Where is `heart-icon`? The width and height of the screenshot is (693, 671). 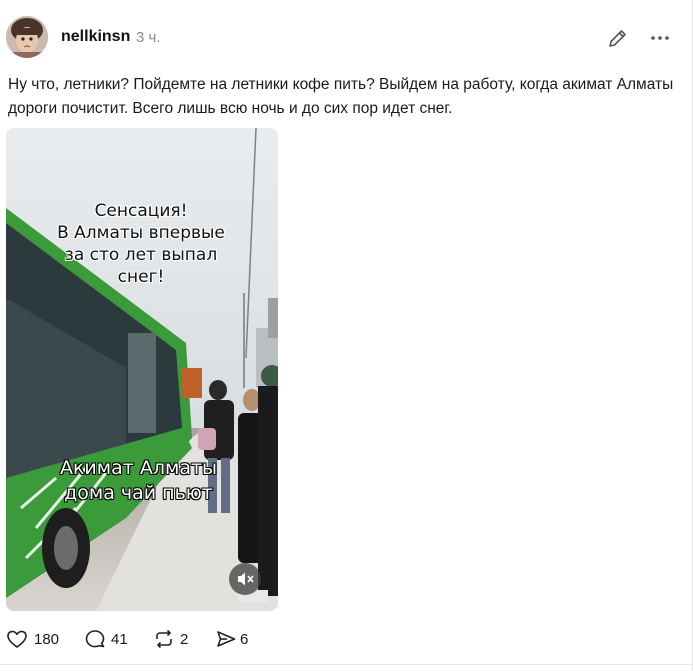 heart-icon is located at coordinates (17, 639).